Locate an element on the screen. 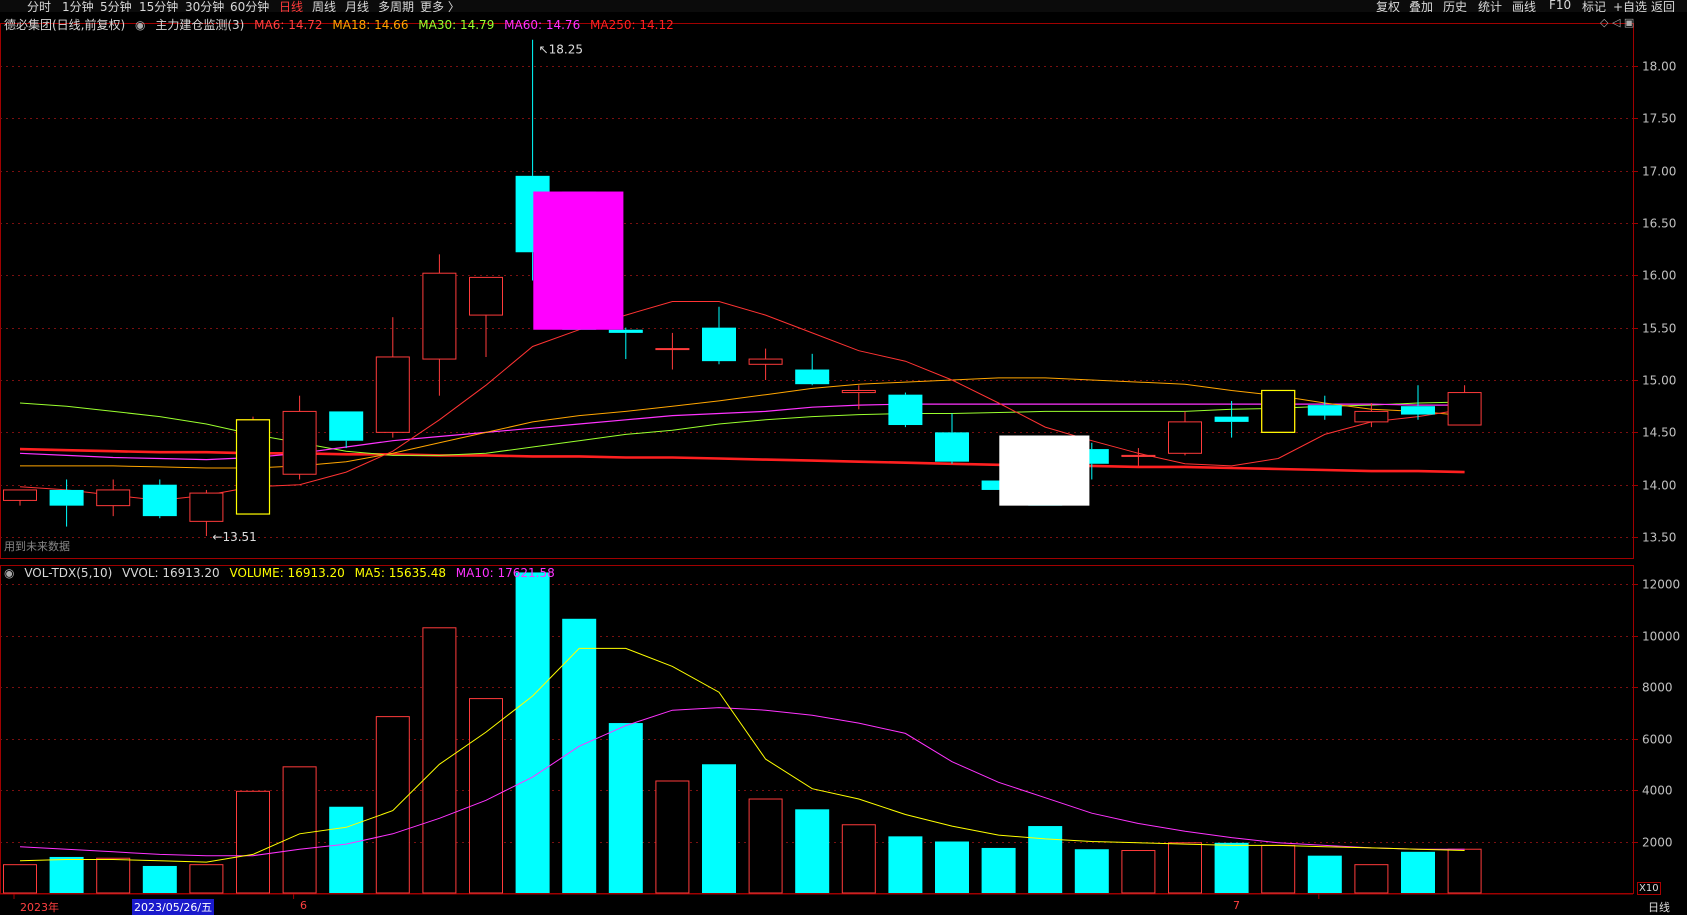 The width and height of the screenshot is (1687, 915). toolbar-item-7: 周线 is located at coordinates (324, 6).